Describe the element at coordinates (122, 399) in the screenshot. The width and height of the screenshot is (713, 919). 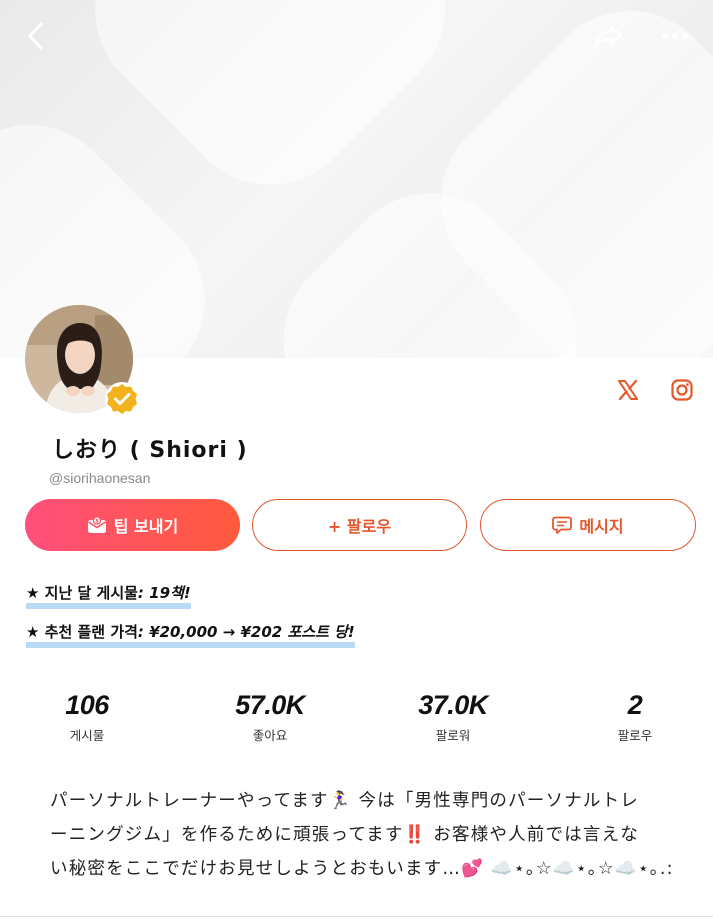
I see `verified-badge-icon` at that location.